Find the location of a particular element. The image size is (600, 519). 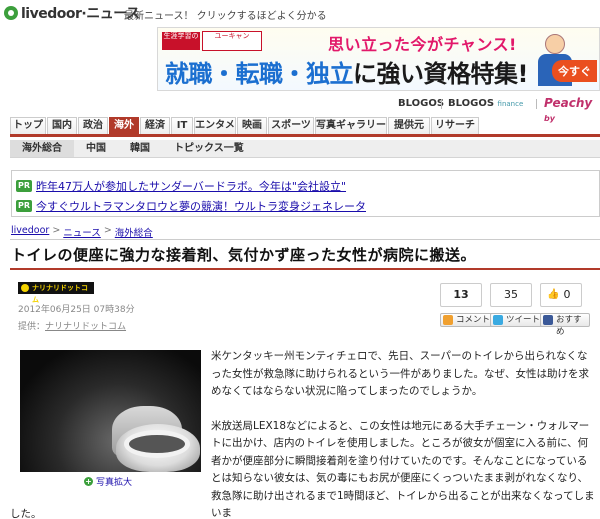

blogos-link: BLOGOS is located at coordinates (421, 103).